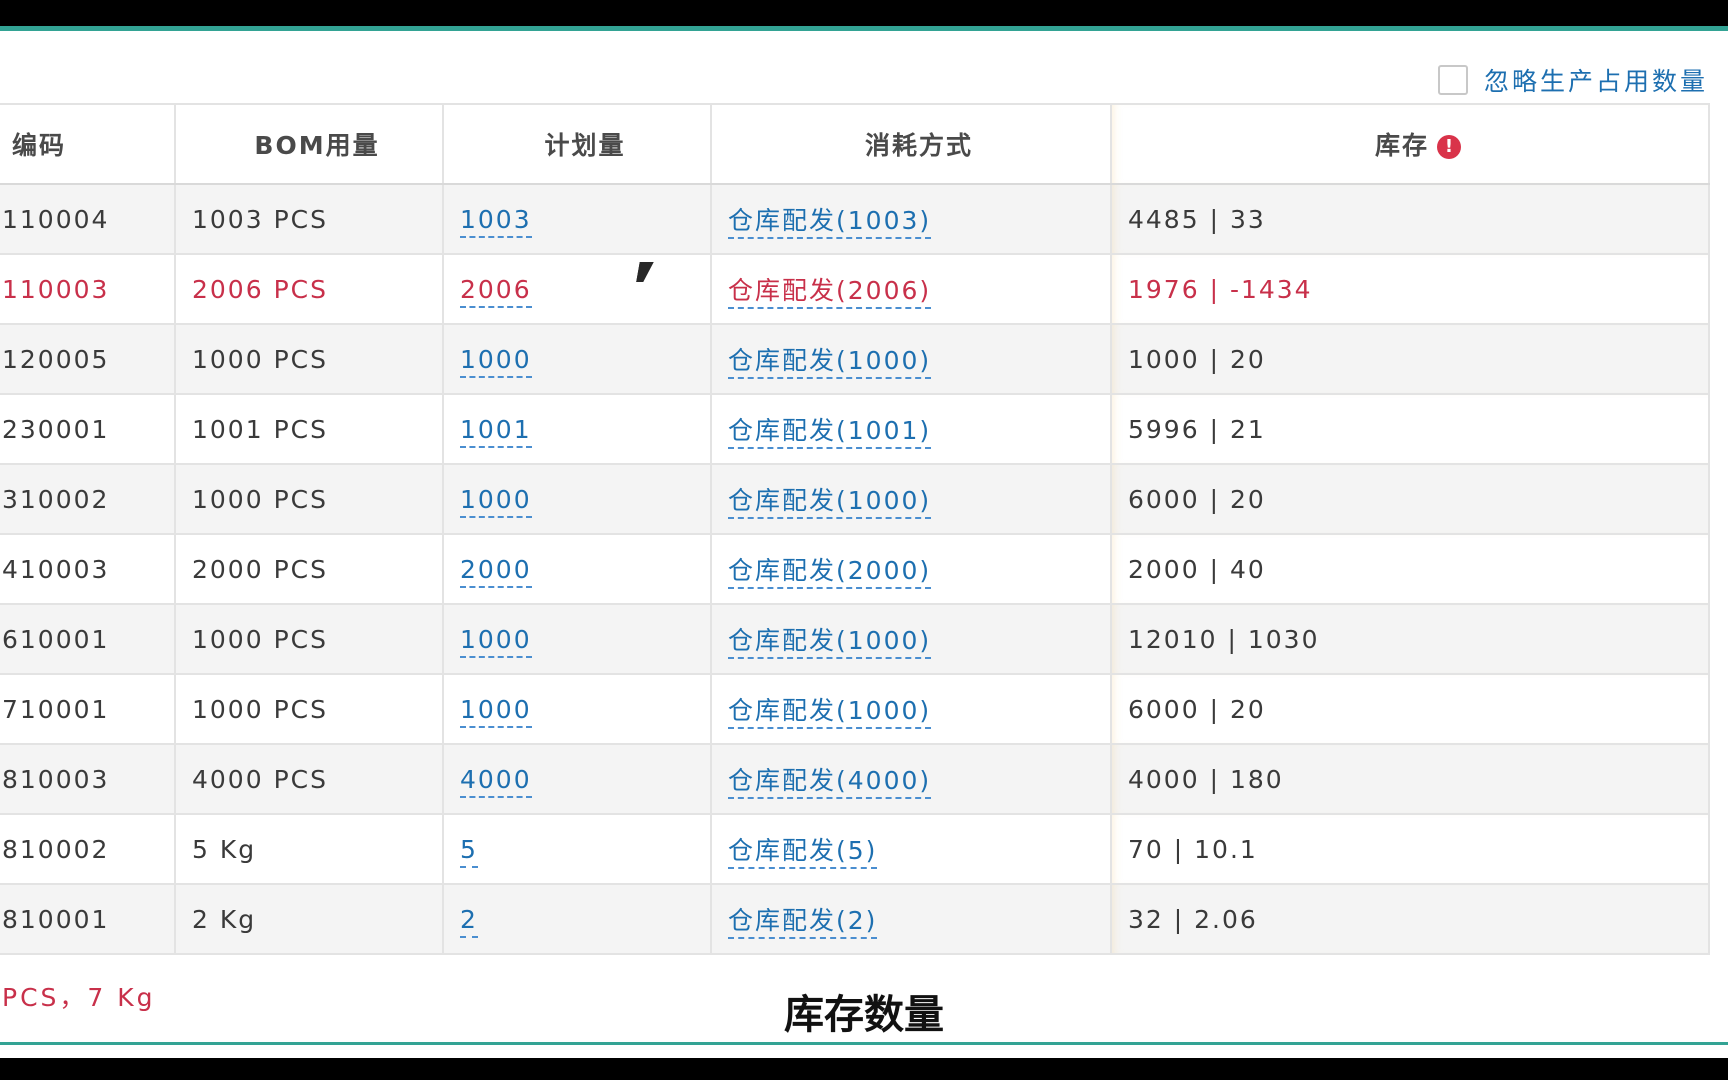  I want to click on plan-link: 4000, so click(496, 781).